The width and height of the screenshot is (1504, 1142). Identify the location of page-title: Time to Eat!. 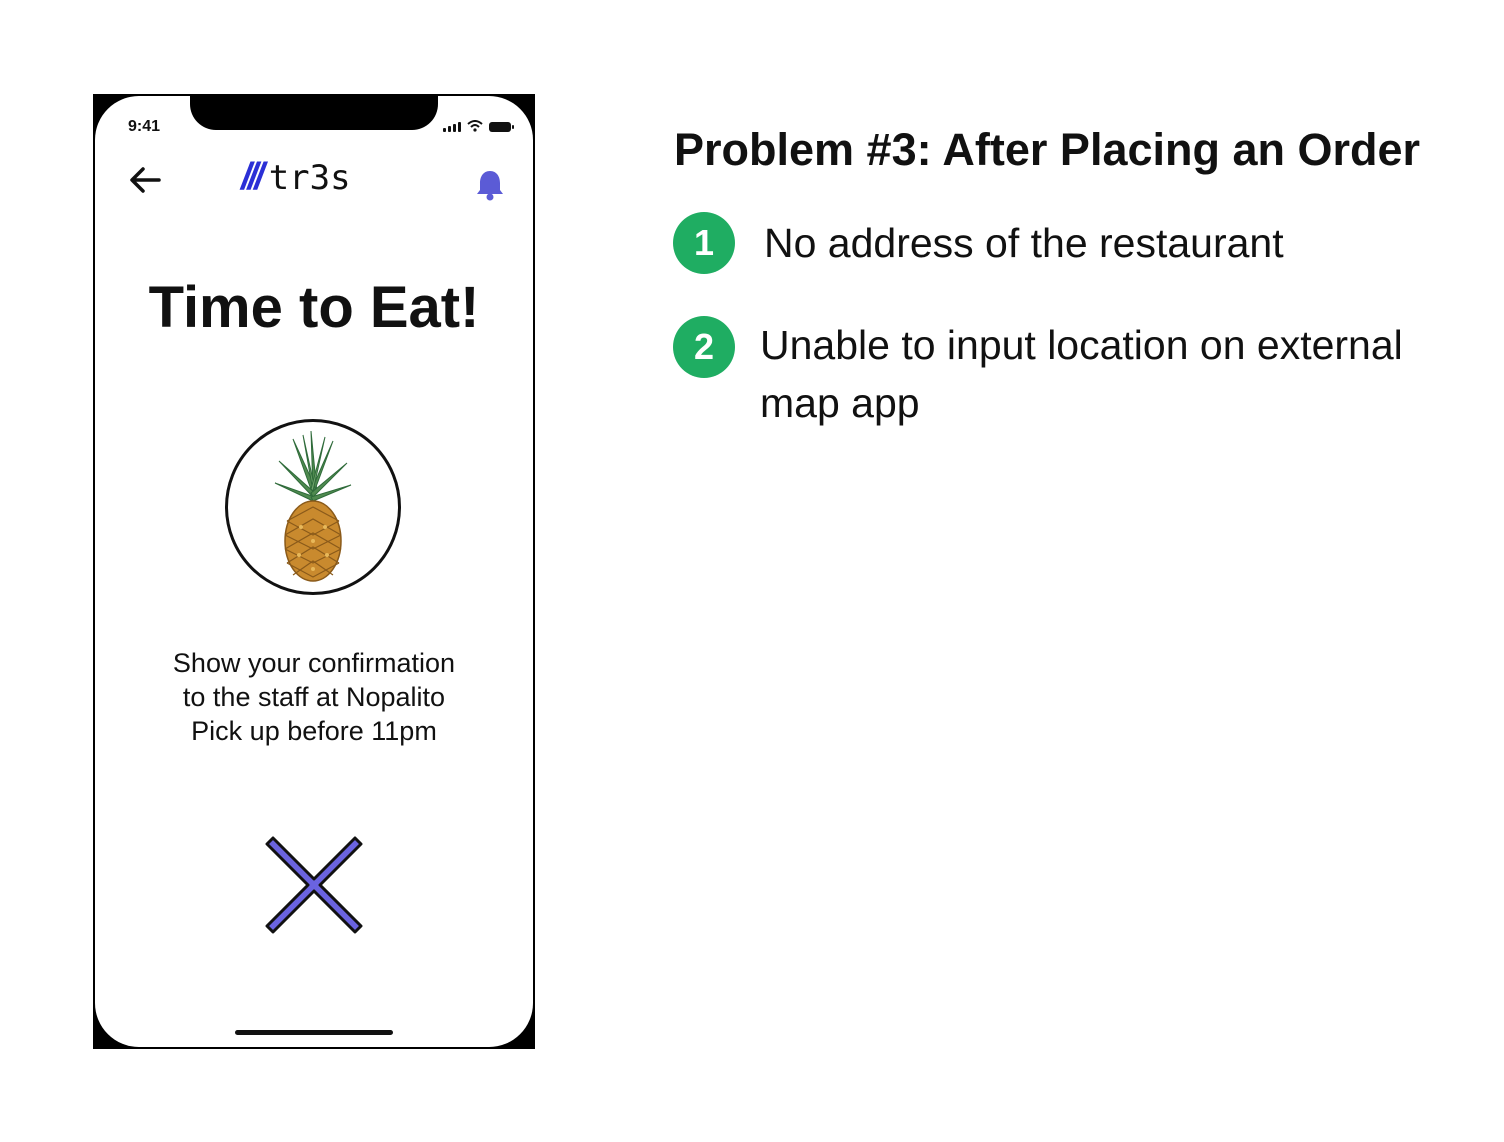
(314, 307).